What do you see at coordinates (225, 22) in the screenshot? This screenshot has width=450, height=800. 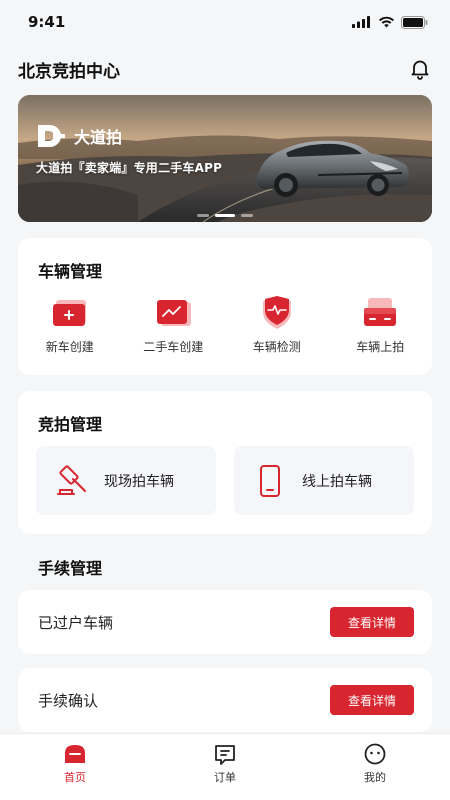 I see `status-bar: 9:41` at bounding box center [225, 22].